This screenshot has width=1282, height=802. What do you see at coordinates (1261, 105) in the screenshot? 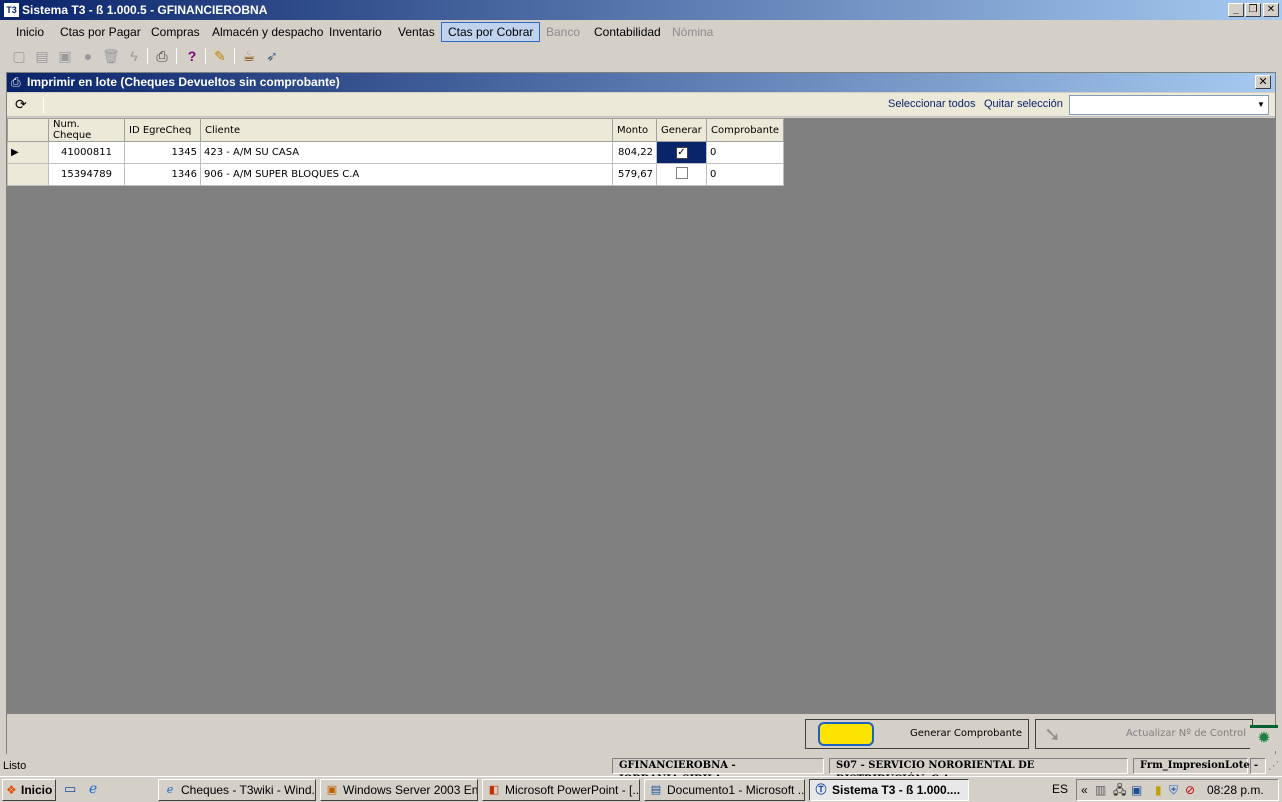
I see `chevron-down-icon: ▼` at bounding box center [1261, 105].